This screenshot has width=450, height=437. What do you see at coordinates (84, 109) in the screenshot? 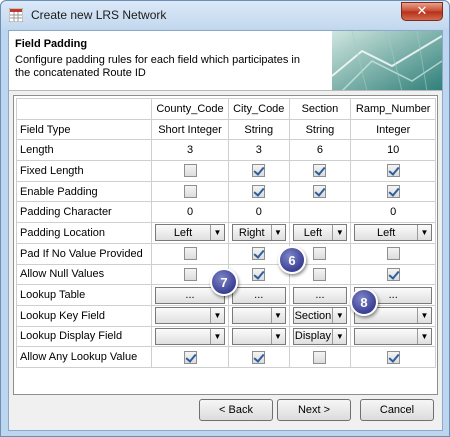
I see `corner-cell` at bounding box center [84, 109].